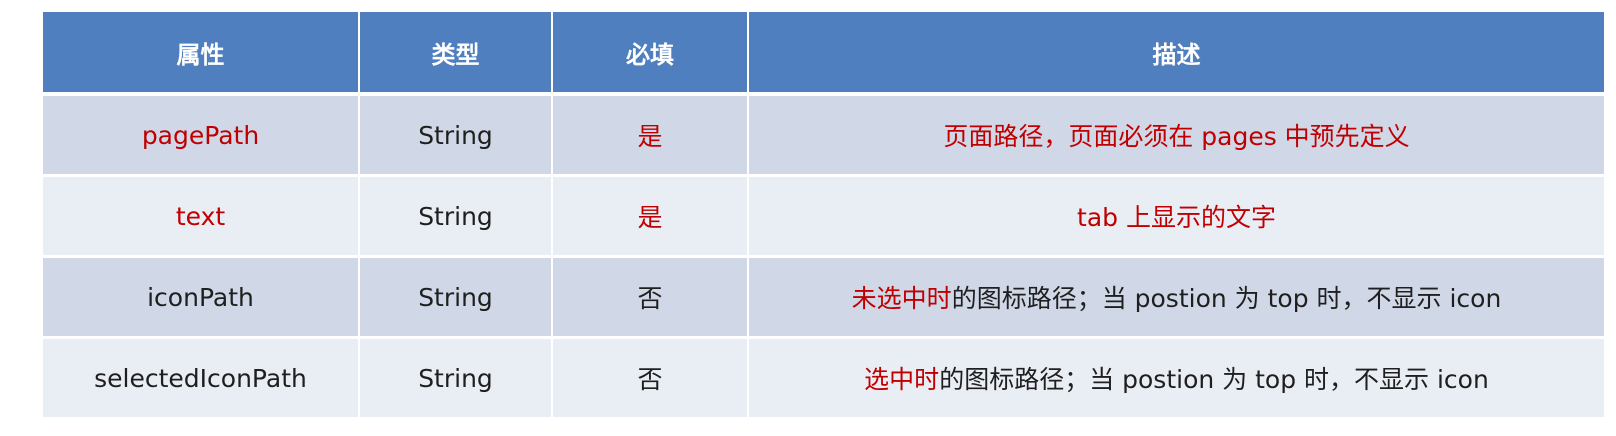  I want to click on cell-description: 页面路径，页面必须在 pages 中预先定义, so click(1176, 135).